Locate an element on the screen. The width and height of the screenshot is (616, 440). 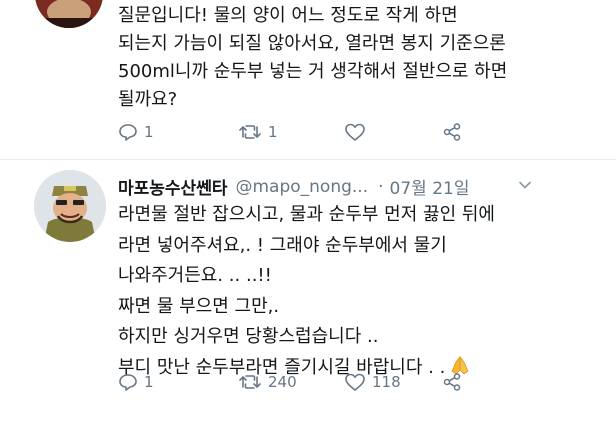
tweet-actions: 1 240 118 is located at coordinates (290, 382).